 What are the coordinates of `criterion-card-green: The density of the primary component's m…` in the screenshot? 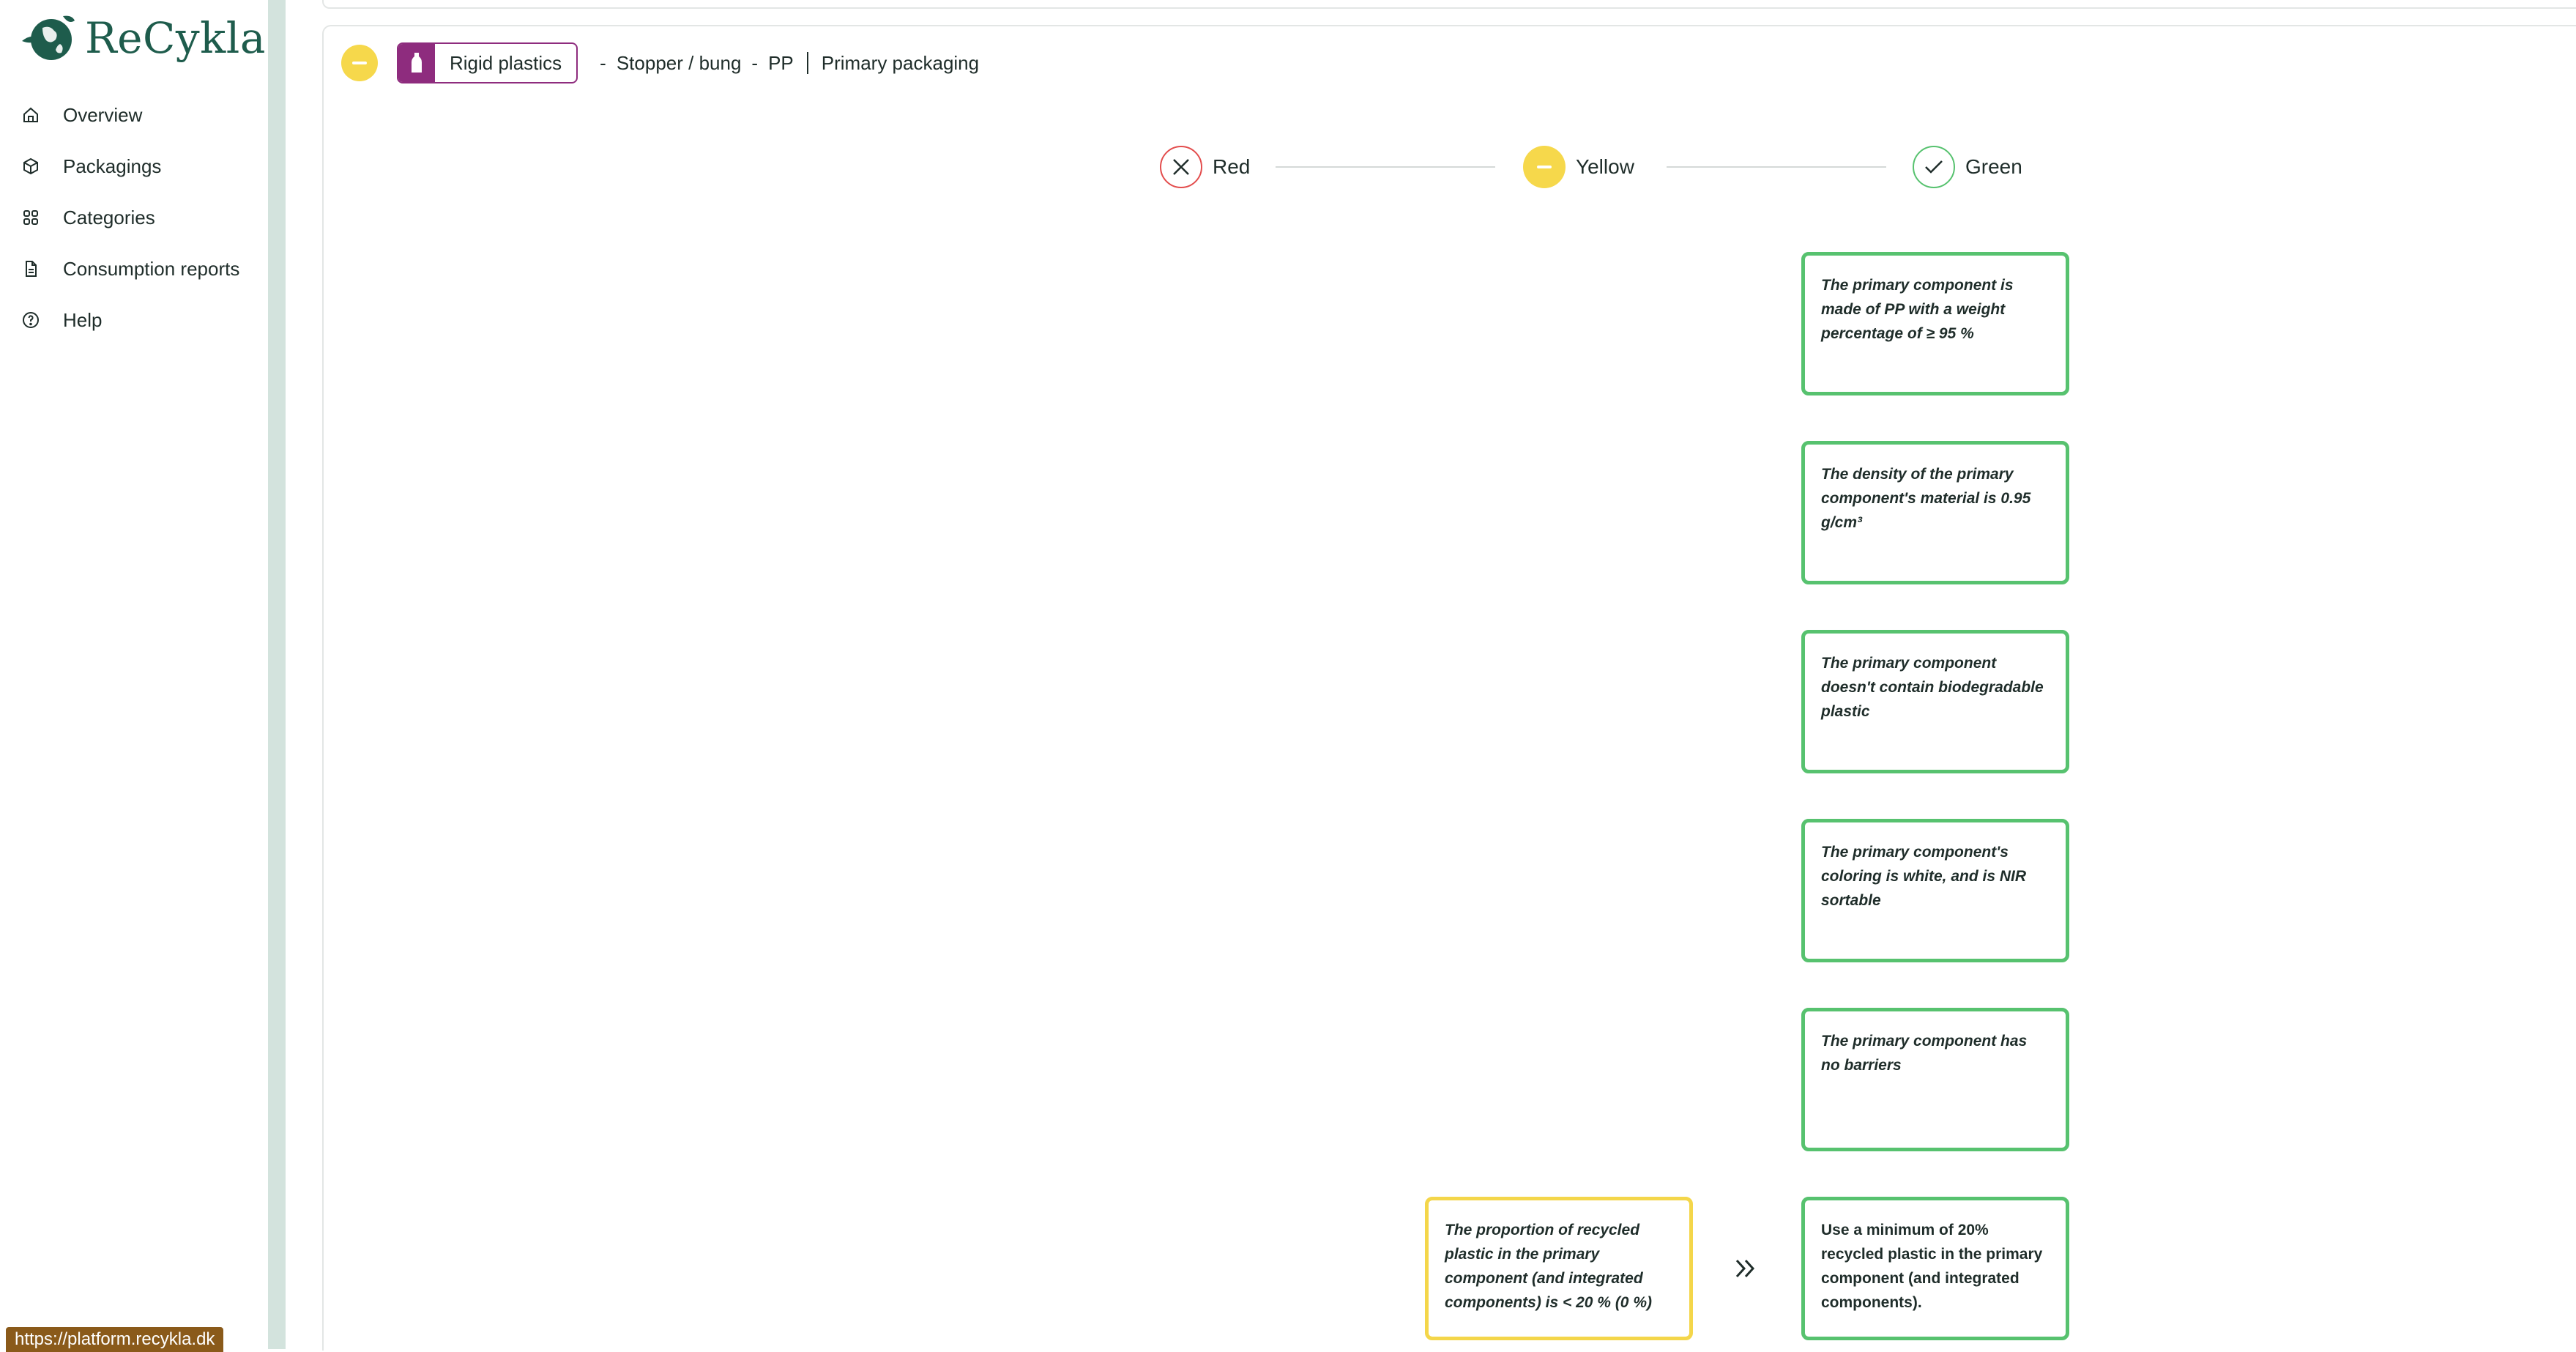 It's located at (1935, 512).